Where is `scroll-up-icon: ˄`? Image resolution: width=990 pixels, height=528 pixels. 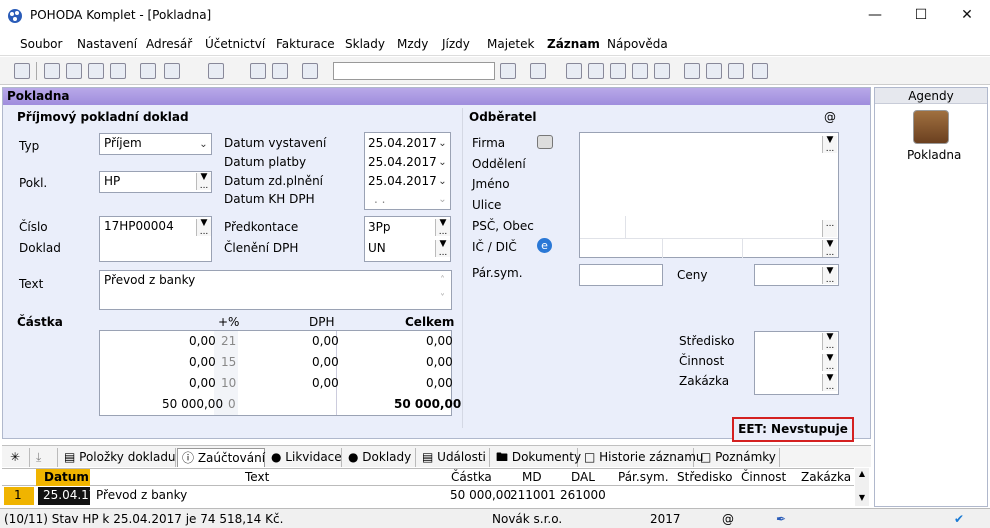 scroll-up-icon: ˄ is located at coordinates (442, 280).